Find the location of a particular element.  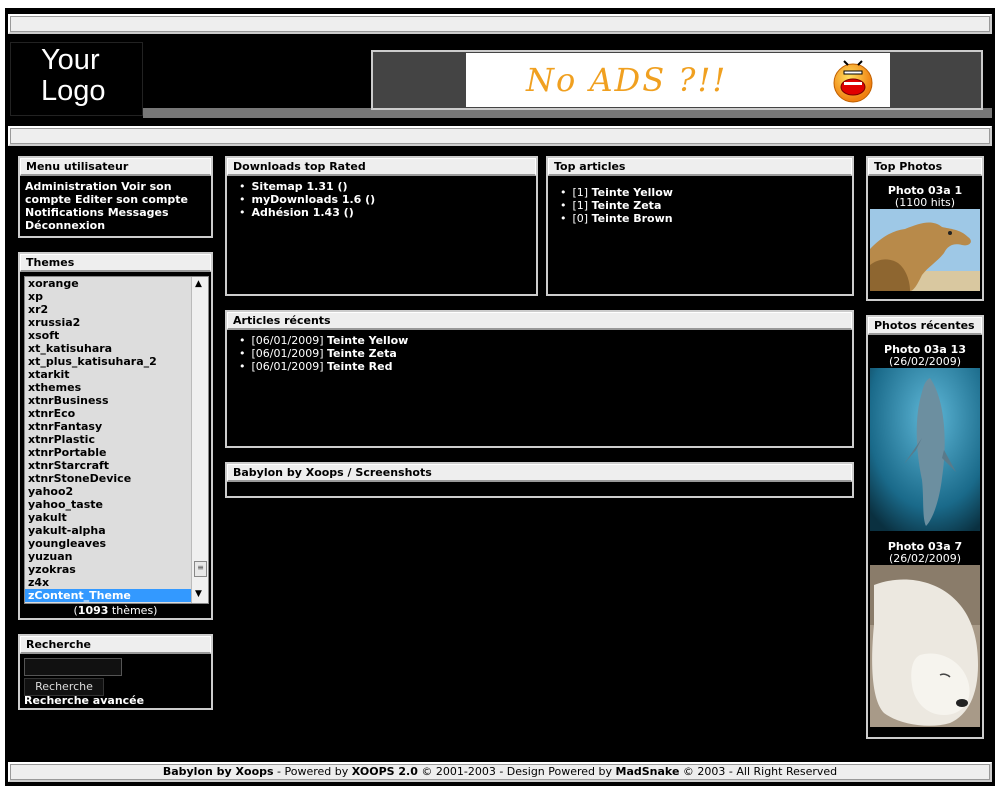

block-title: Menu utilisateur is located at coordinates (115, 167).